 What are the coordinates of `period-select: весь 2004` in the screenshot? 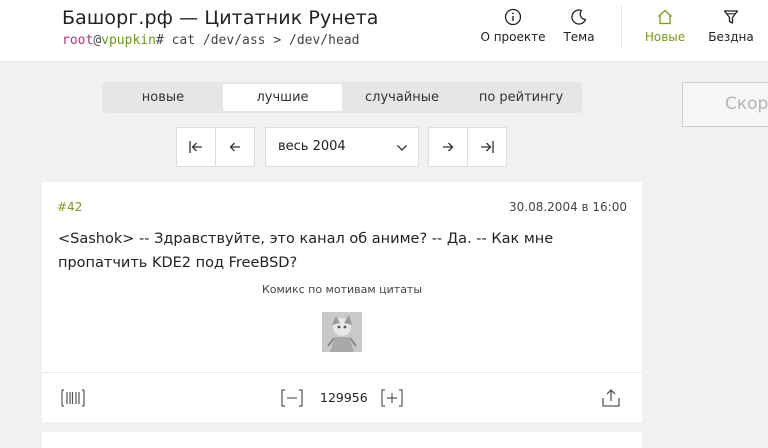 It's located at (342, 147).